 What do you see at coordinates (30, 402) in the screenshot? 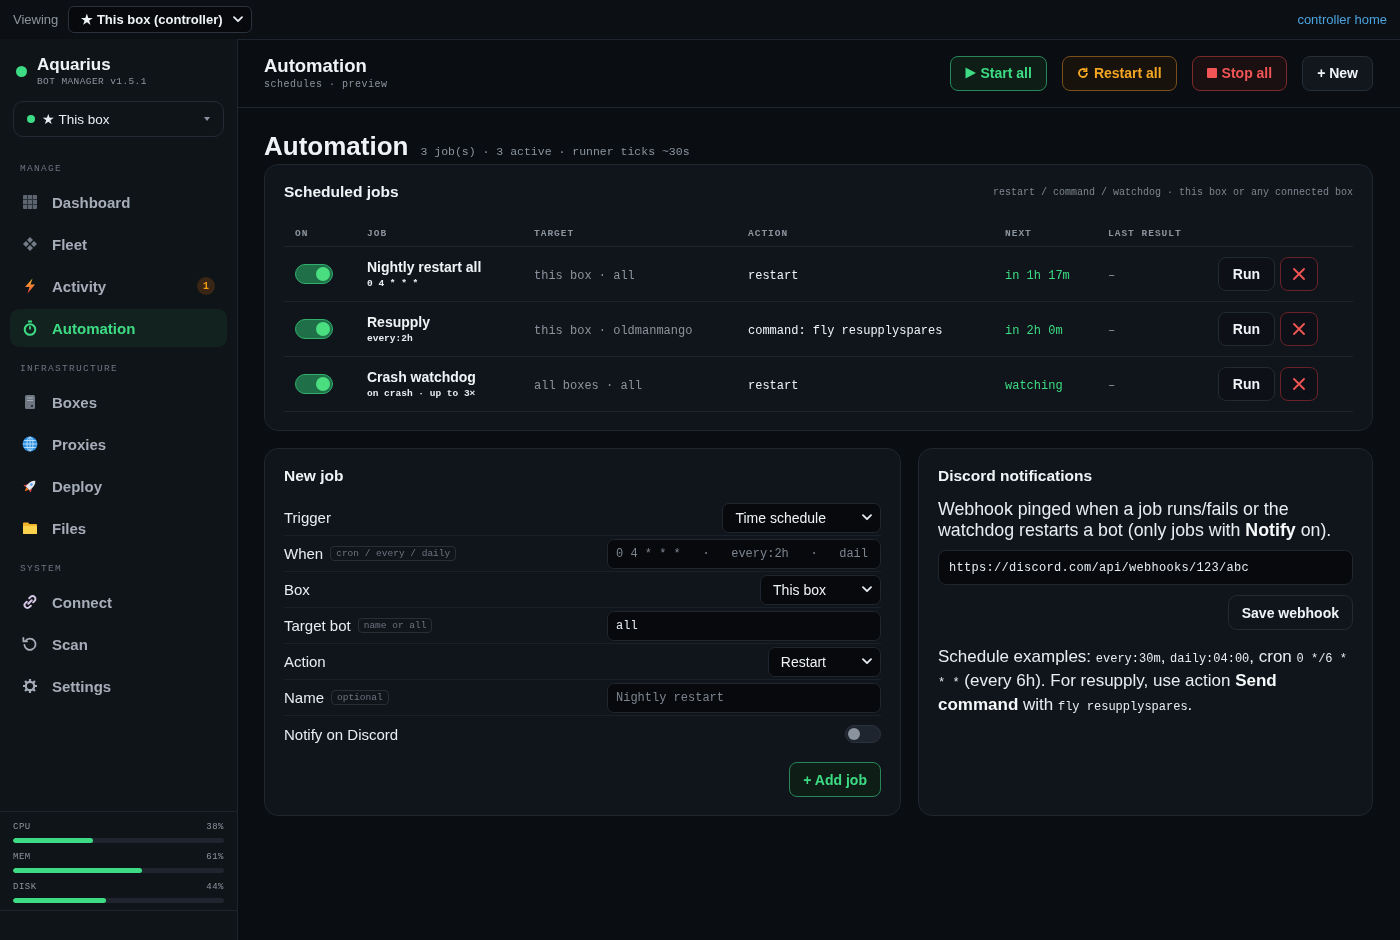
I see `server-icon` at bounding box center [30, 402].